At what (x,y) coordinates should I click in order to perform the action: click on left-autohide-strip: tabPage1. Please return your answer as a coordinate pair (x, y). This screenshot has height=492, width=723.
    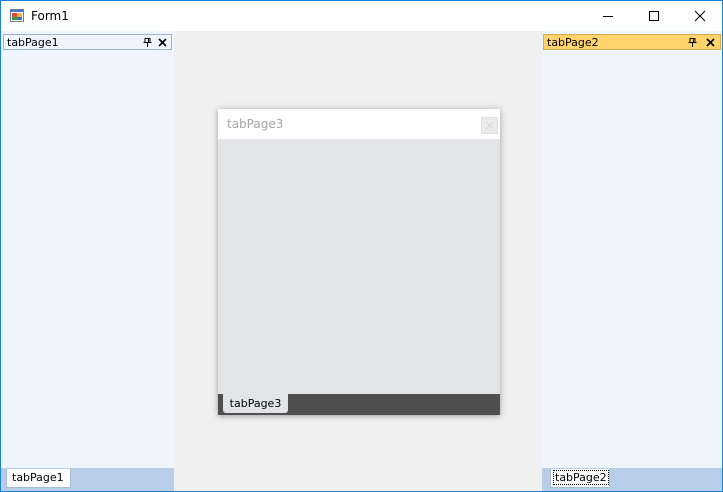
    Looking at the image, I should click on (87, 479).